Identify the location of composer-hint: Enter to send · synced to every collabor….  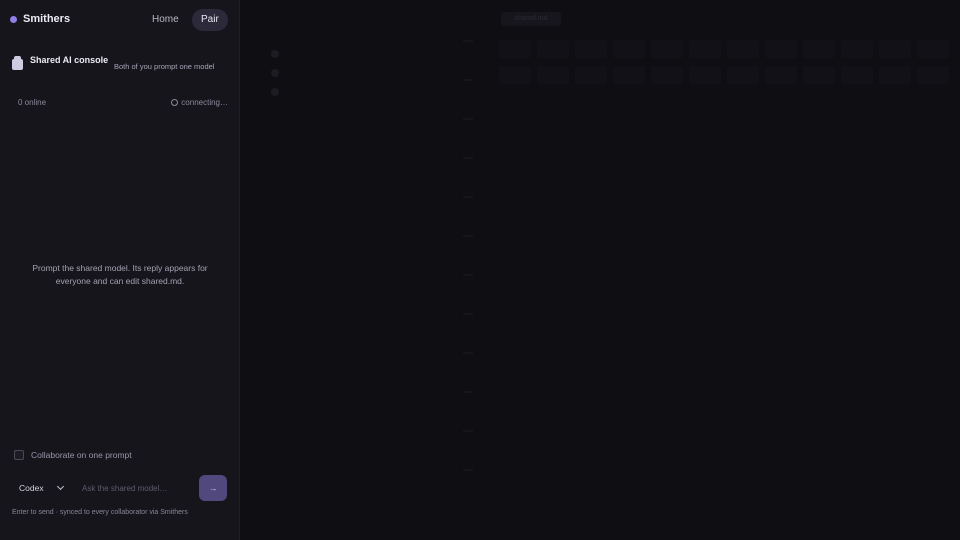
(100, 512).